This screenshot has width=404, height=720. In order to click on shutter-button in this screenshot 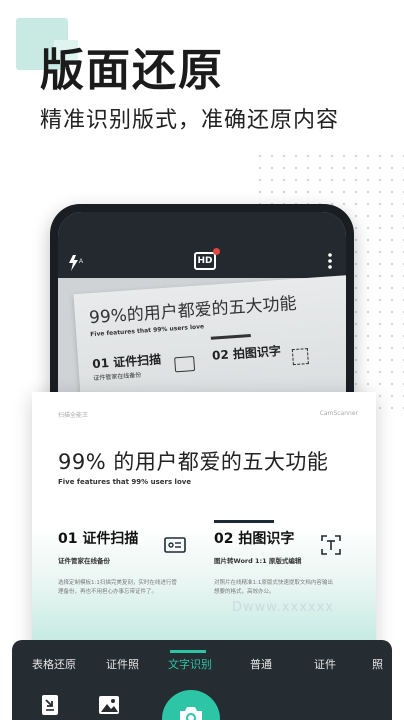, I will do `click(191, 705)`.